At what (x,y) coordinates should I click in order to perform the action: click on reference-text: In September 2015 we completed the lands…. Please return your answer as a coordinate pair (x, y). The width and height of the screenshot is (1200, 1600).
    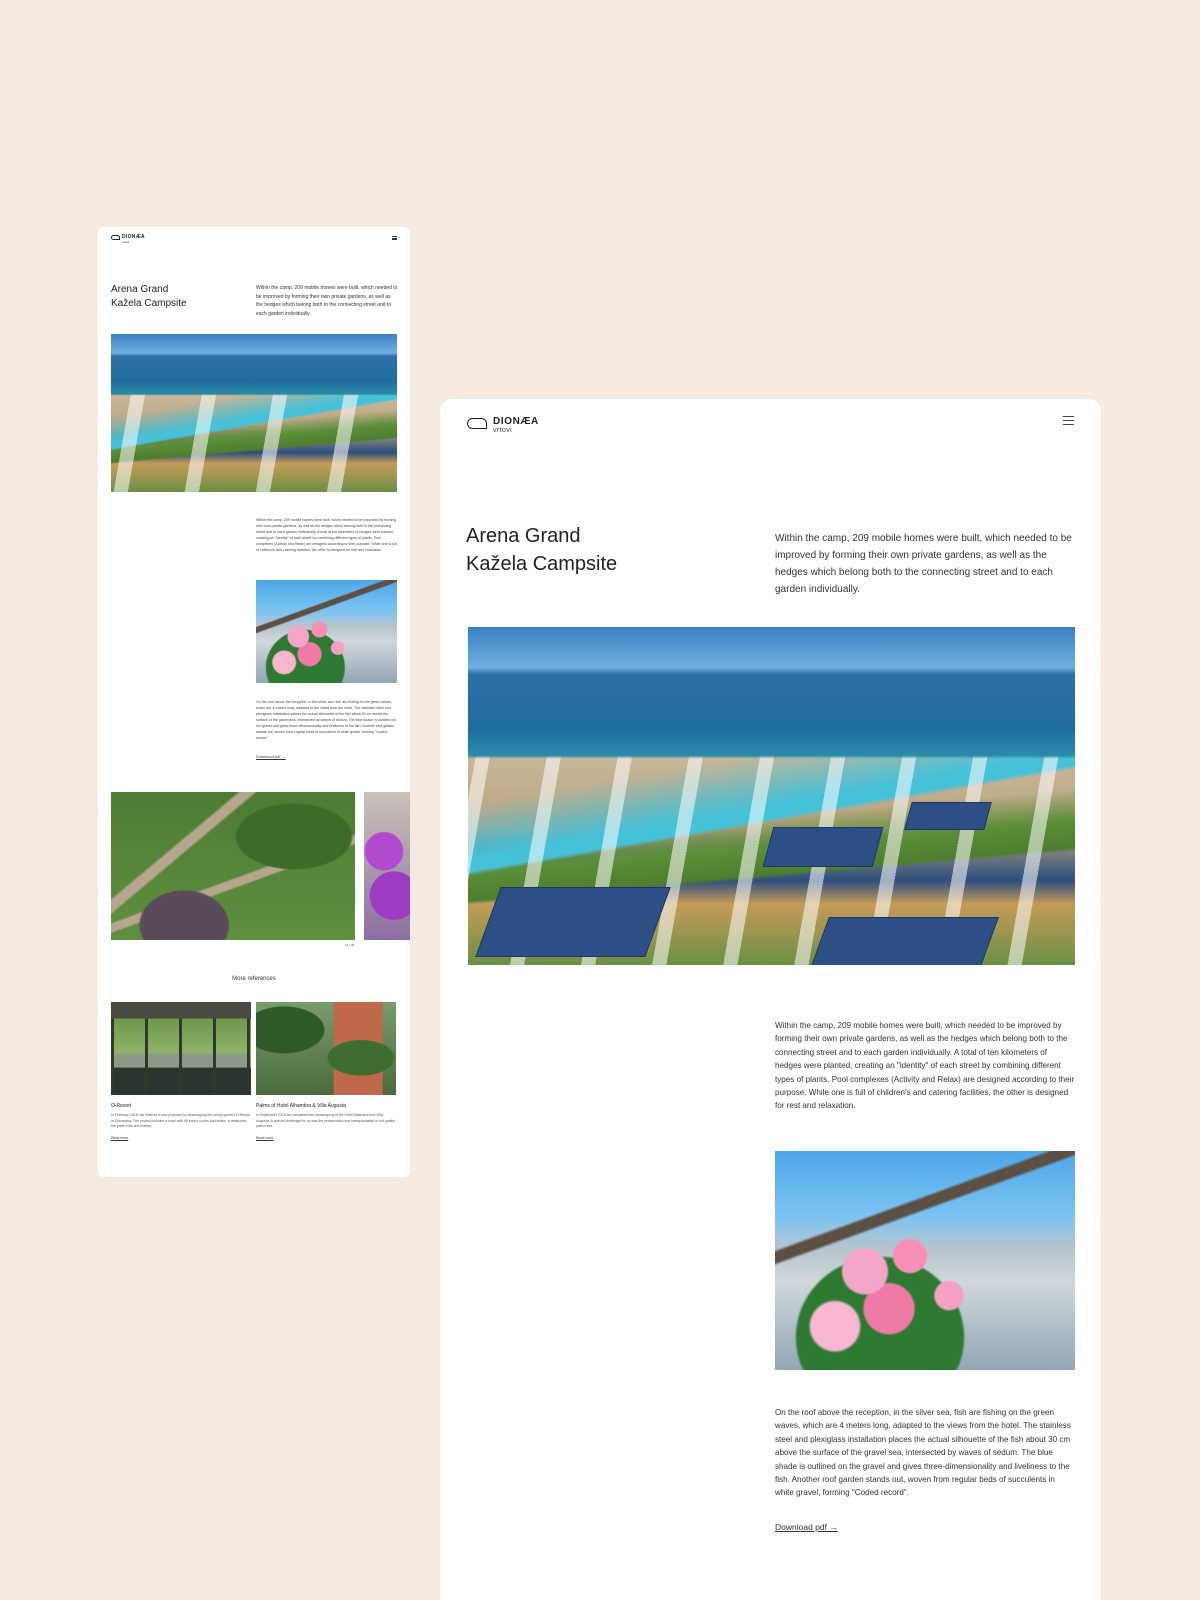
    Looking at the image, I should click on (325, 1120).